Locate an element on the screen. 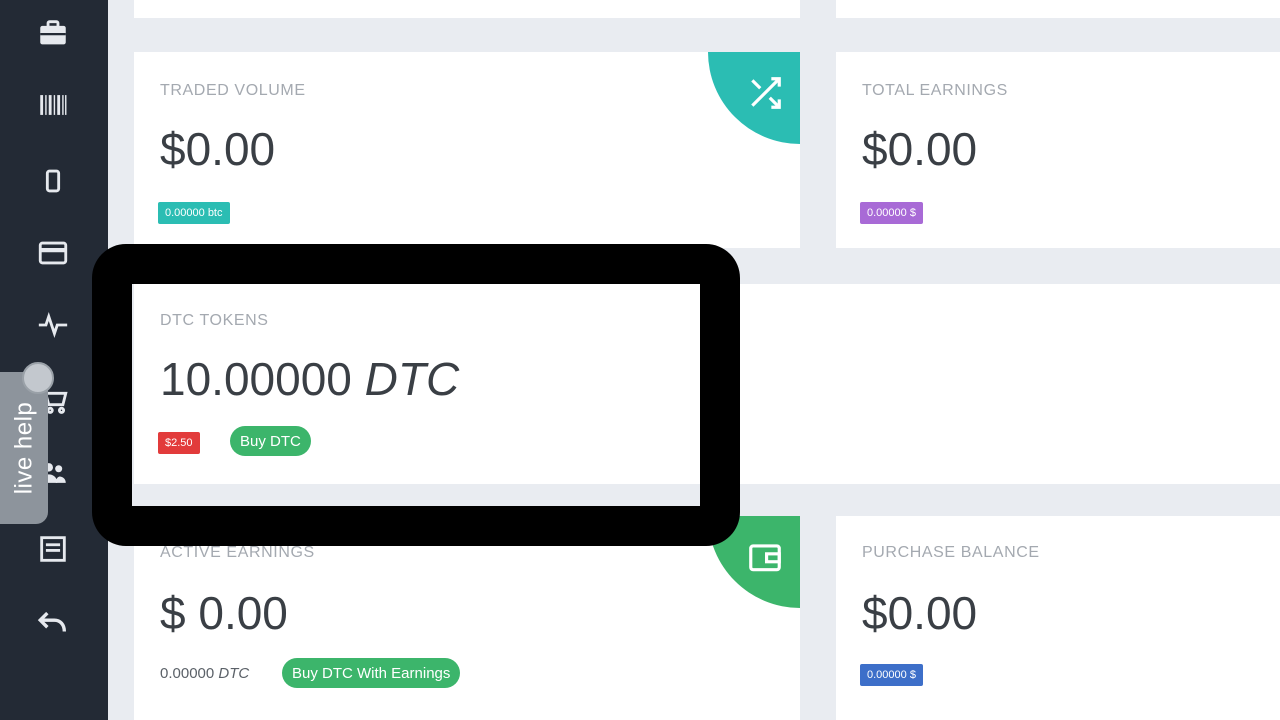 This screenshot has height=720, width=1280. wallet-icon is located at coordinates (765, 559).